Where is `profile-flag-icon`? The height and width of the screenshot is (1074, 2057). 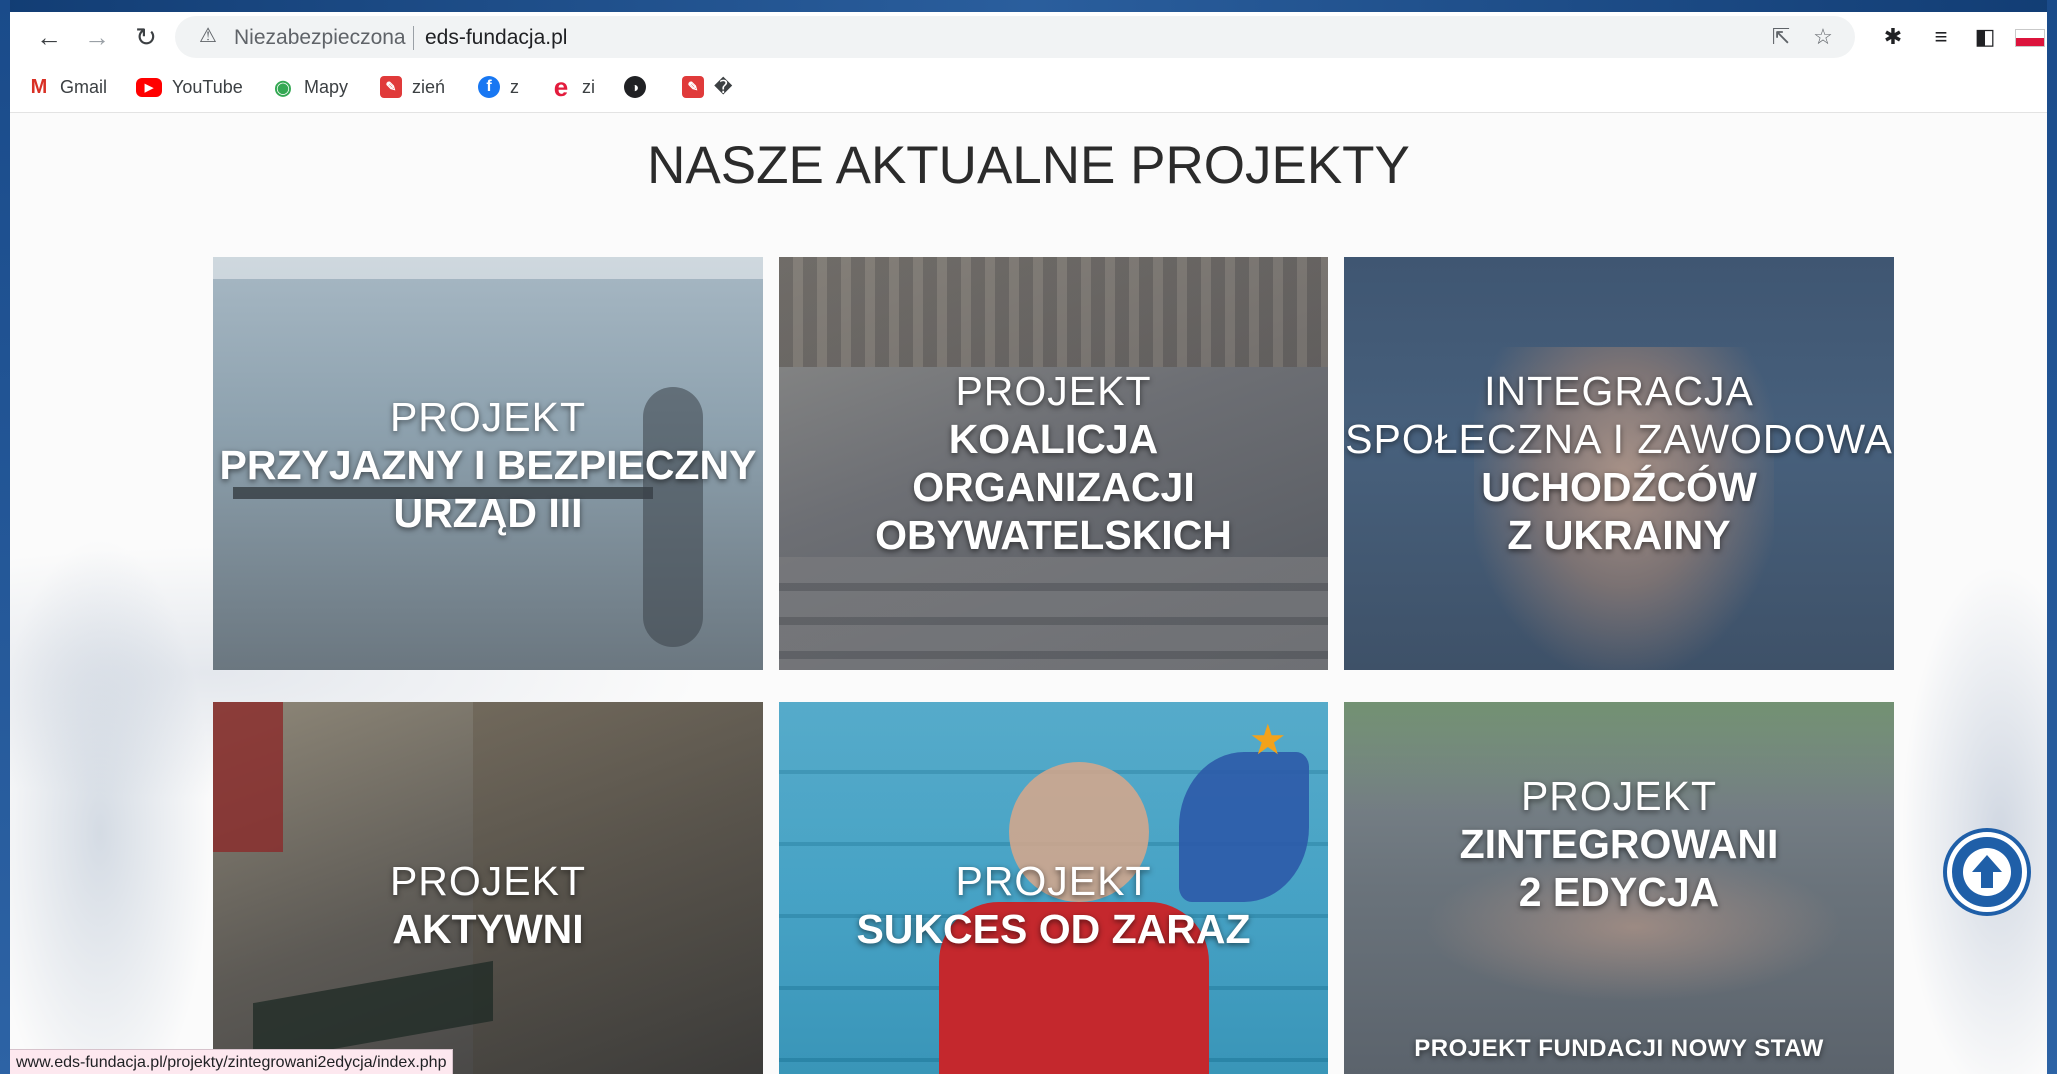 profile-flag-icon is located at coordinates (2030, 38).